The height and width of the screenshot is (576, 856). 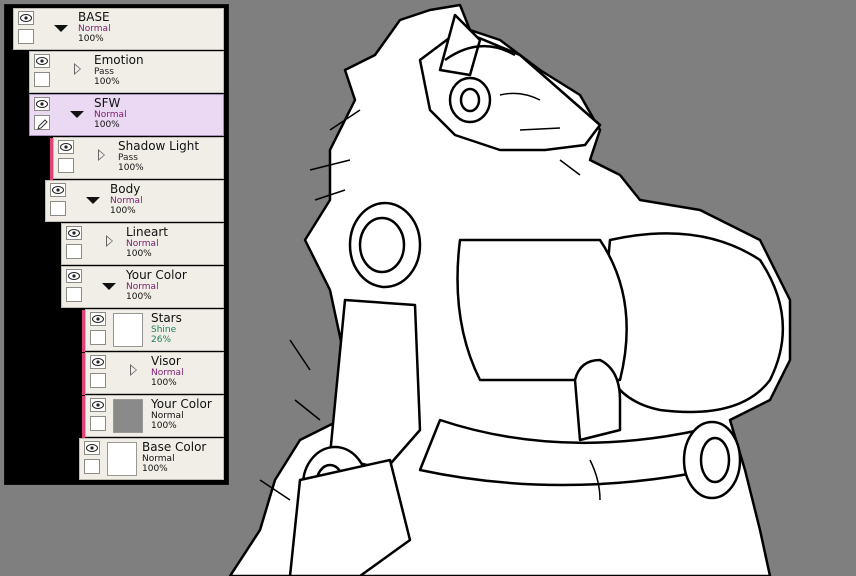 I want to click on layer-row: Body Normal 100%, so click(x=134, y=201).